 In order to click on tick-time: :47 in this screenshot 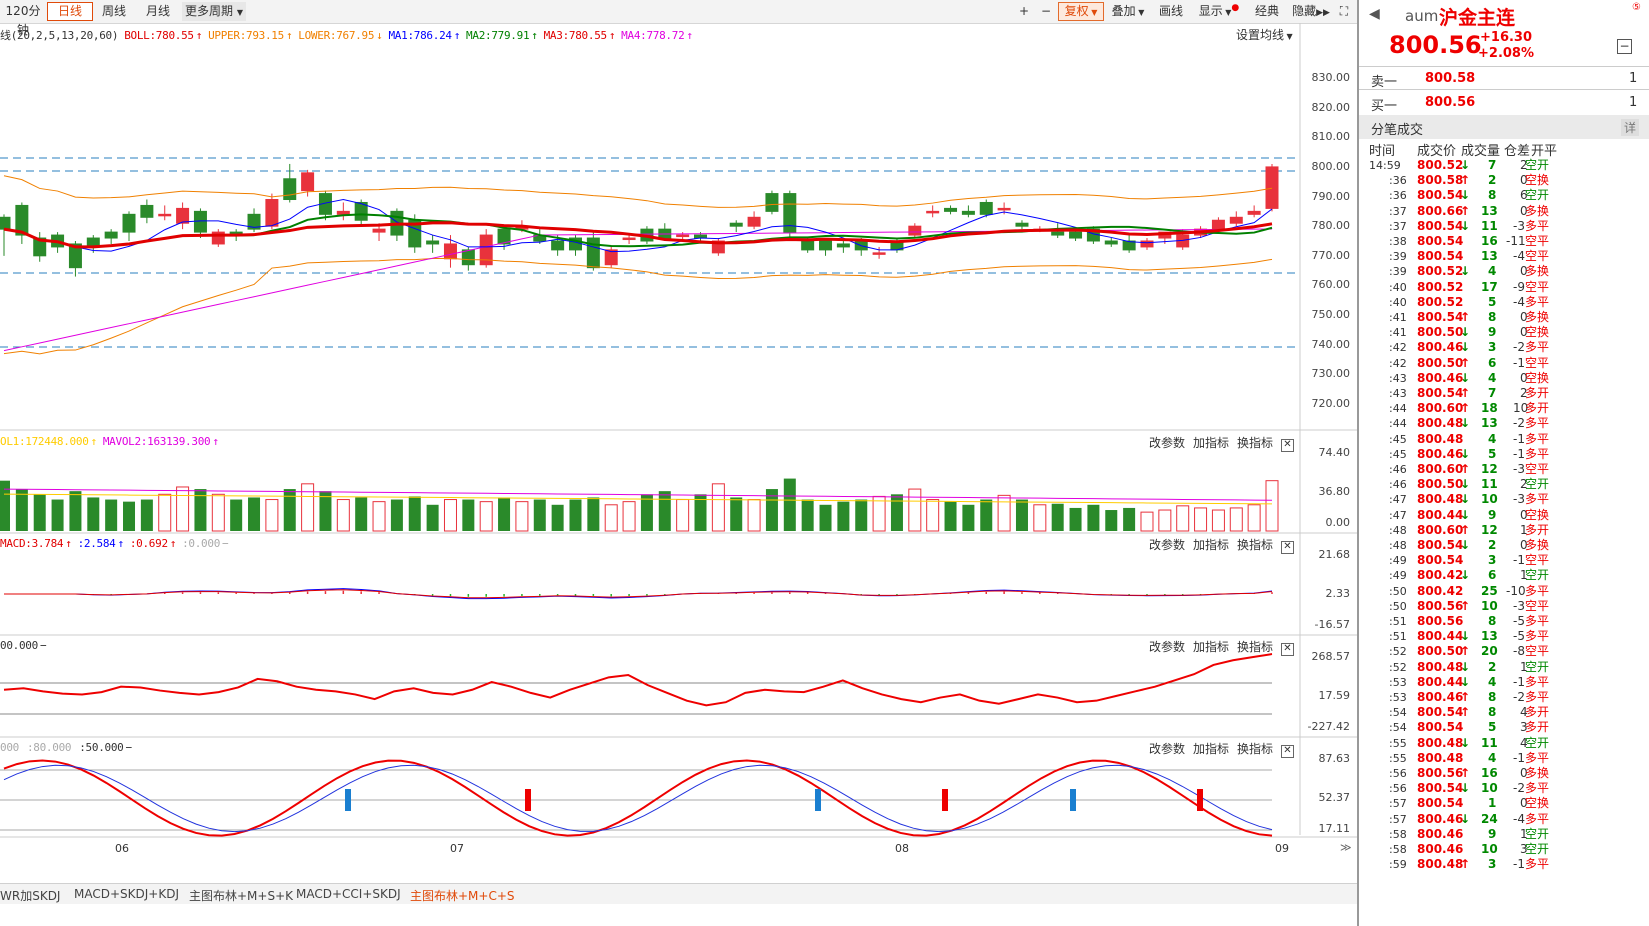, I will do `click(1398, 515)`.